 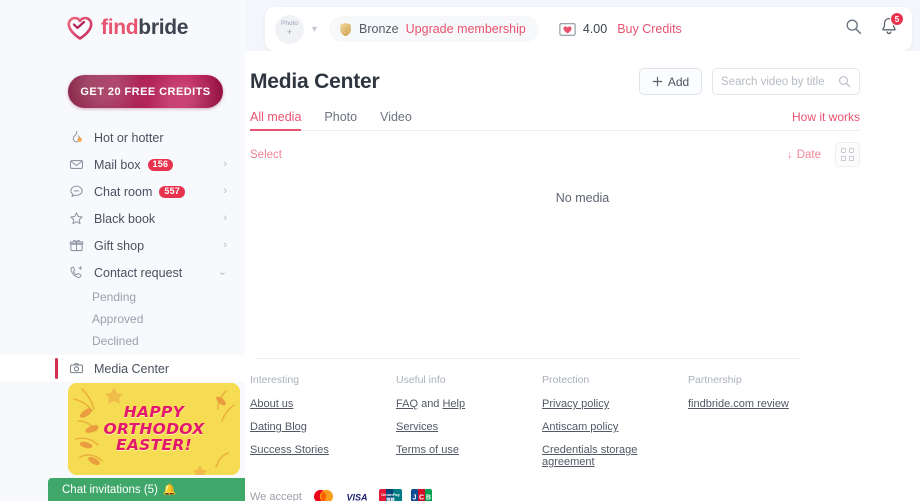 I want to click on mastercard-icon, so click(x=323, y=495).